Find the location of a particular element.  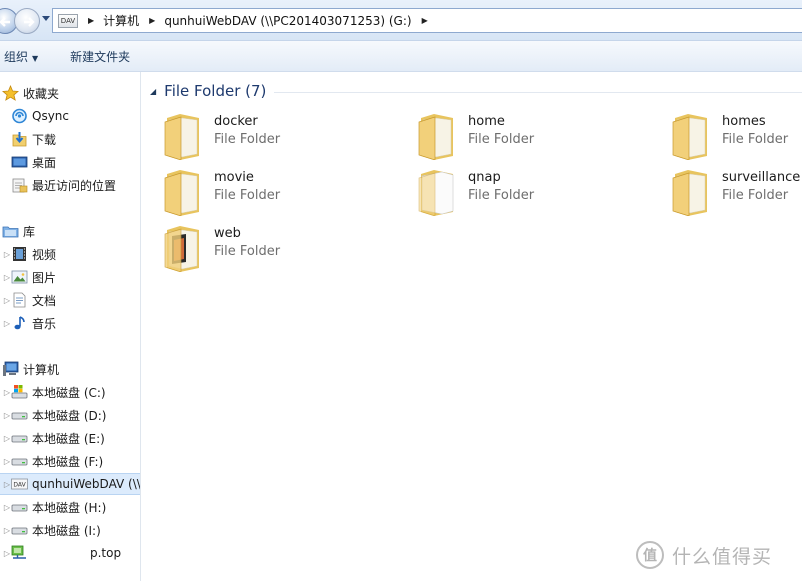

sidebar-item-desktop: 桌面 is located at coordinates (70, 162).